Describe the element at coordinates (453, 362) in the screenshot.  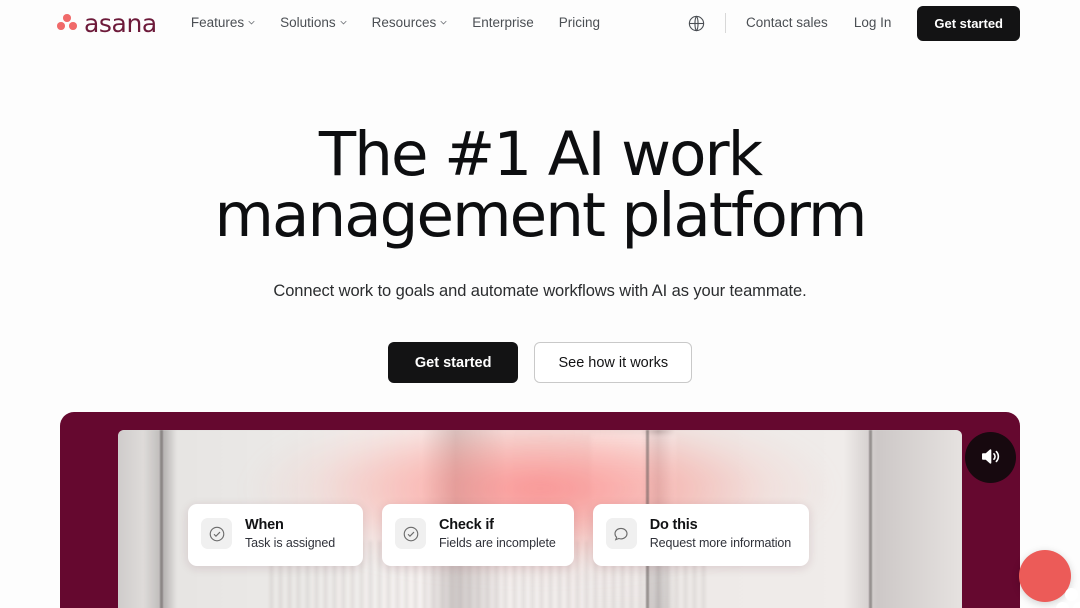
I see `hero-get-started-button: Get started` at that location.